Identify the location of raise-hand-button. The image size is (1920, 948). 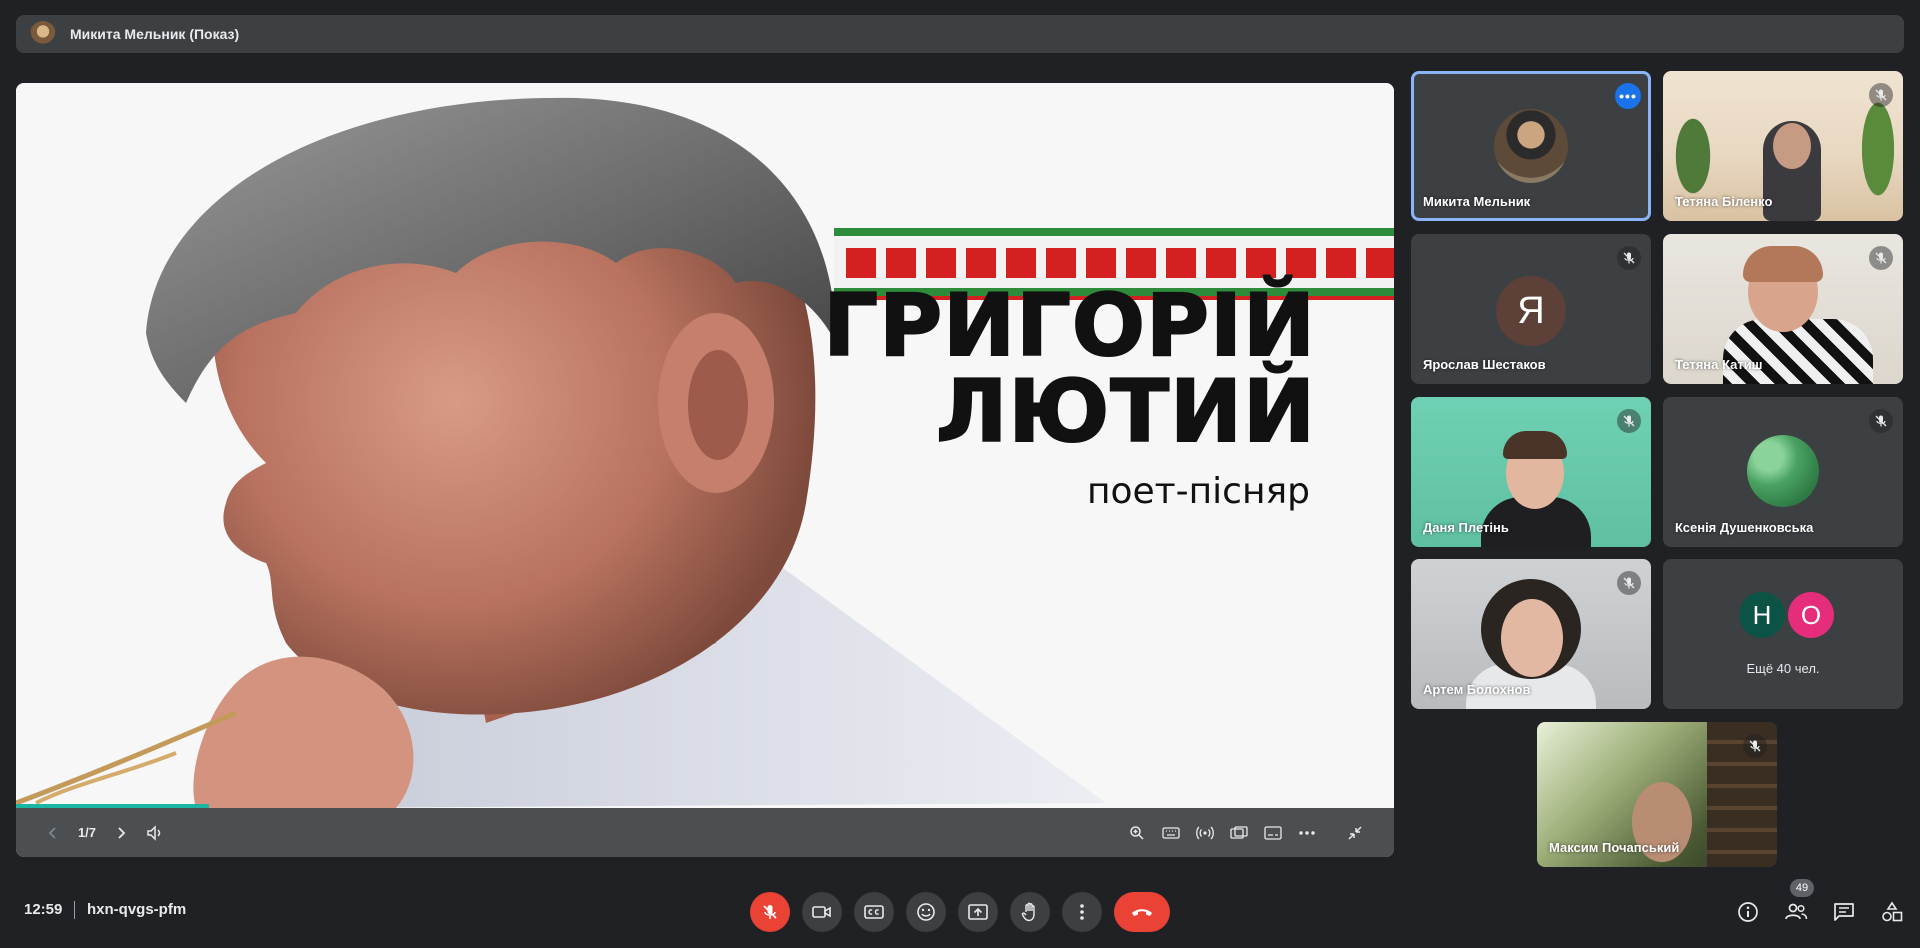
(1030, 912).